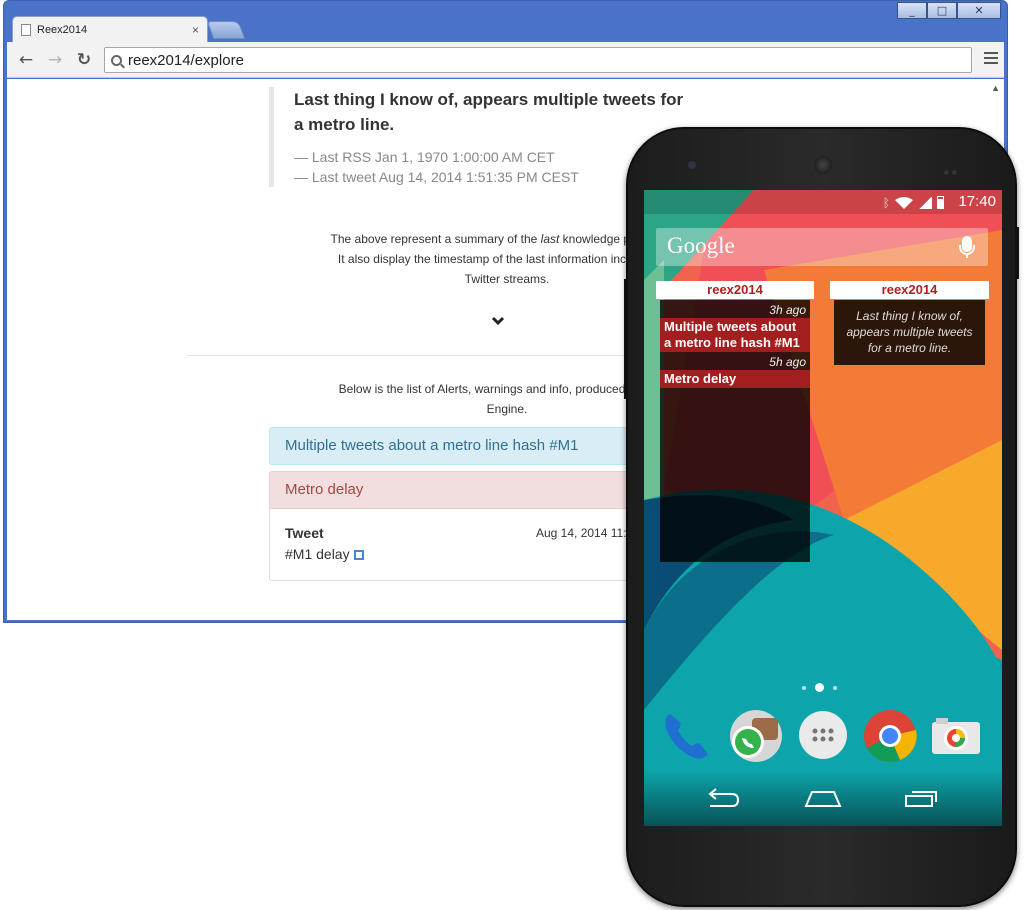 This screenshot has height=910, width=1024. Describe the element at coordinates (886, 203) in the screenshot. I see `bluetooth-icon: ᛒ` at that location.